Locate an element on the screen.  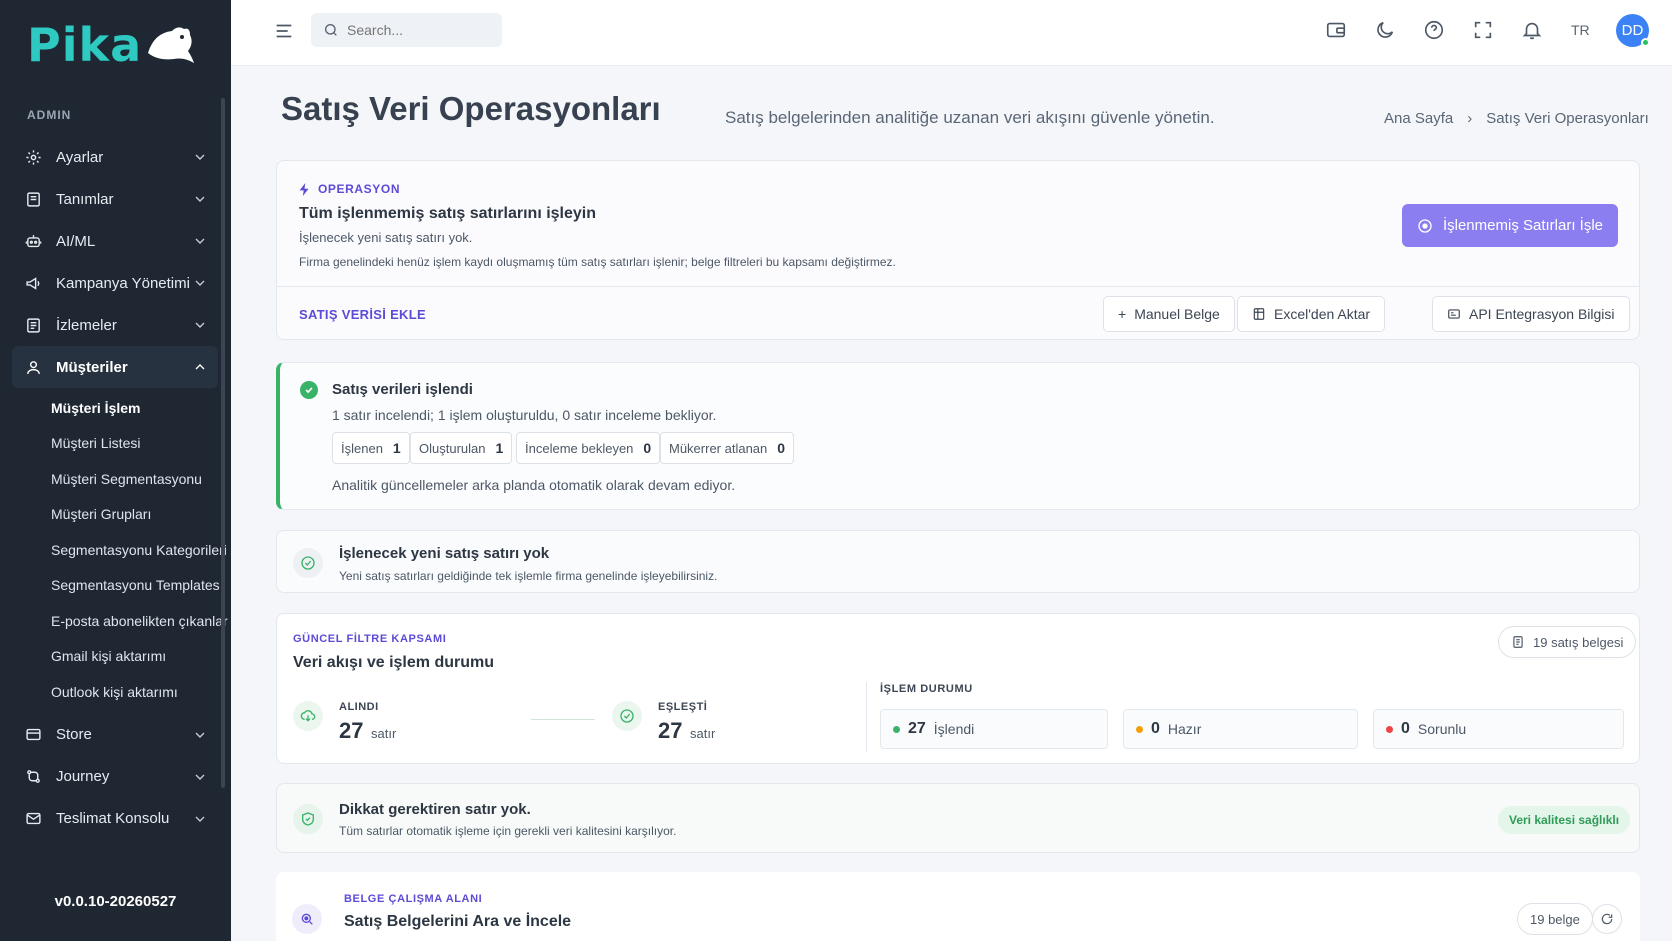
menu-icon is located at coordinates (284, 31).